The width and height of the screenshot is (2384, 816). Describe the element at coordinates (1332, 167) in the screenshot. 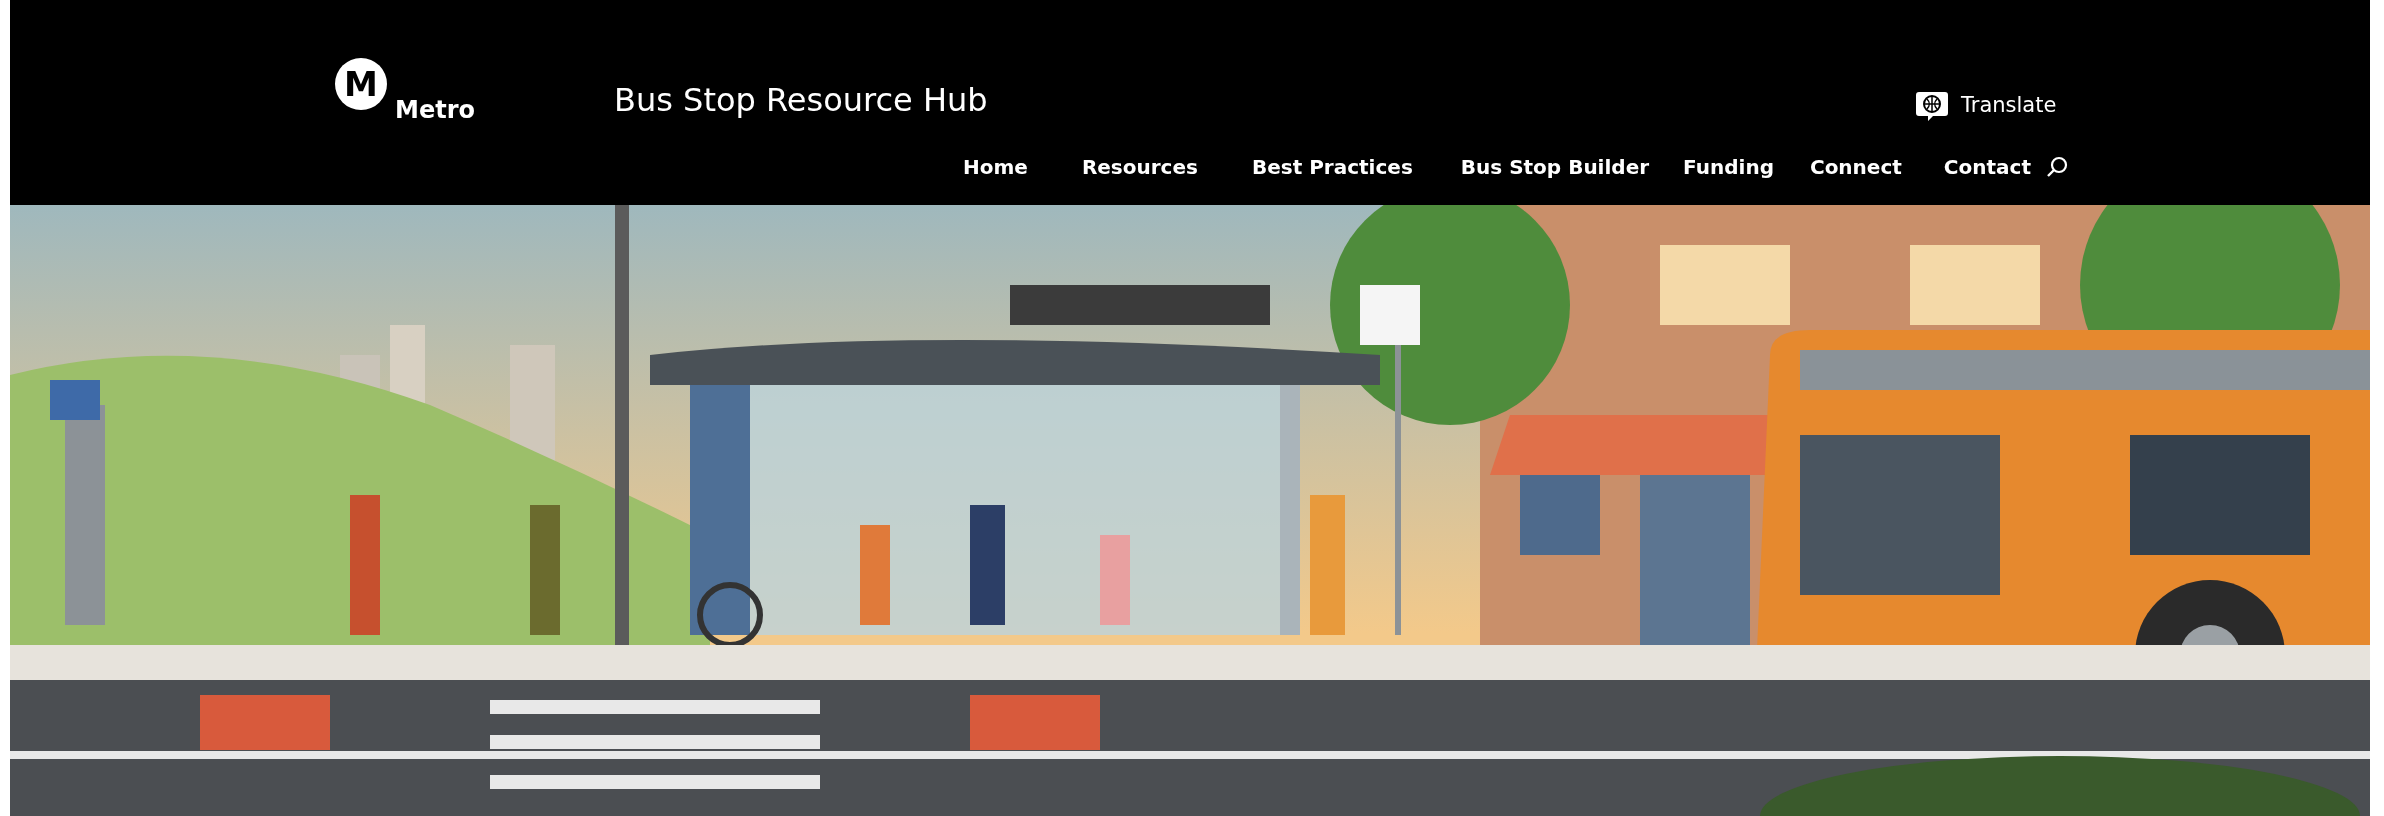

I see `nav-link: Best Practices` at that location.